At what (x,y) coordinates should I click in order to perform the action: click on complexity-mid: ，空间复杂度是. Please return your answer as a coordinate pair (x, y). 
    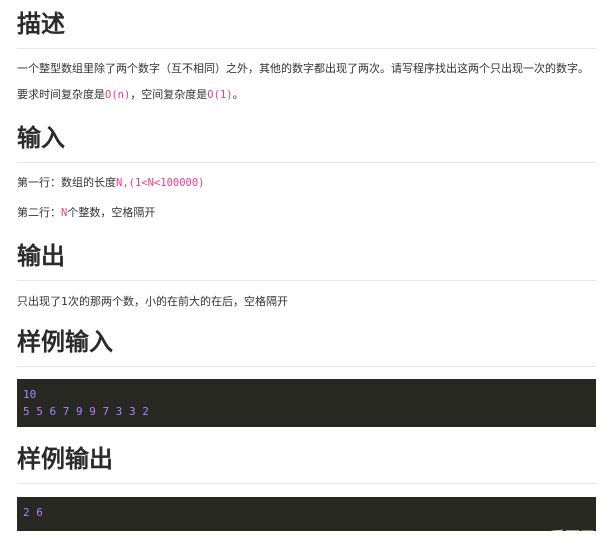
    Looking at the image, I should click on (169, 94).